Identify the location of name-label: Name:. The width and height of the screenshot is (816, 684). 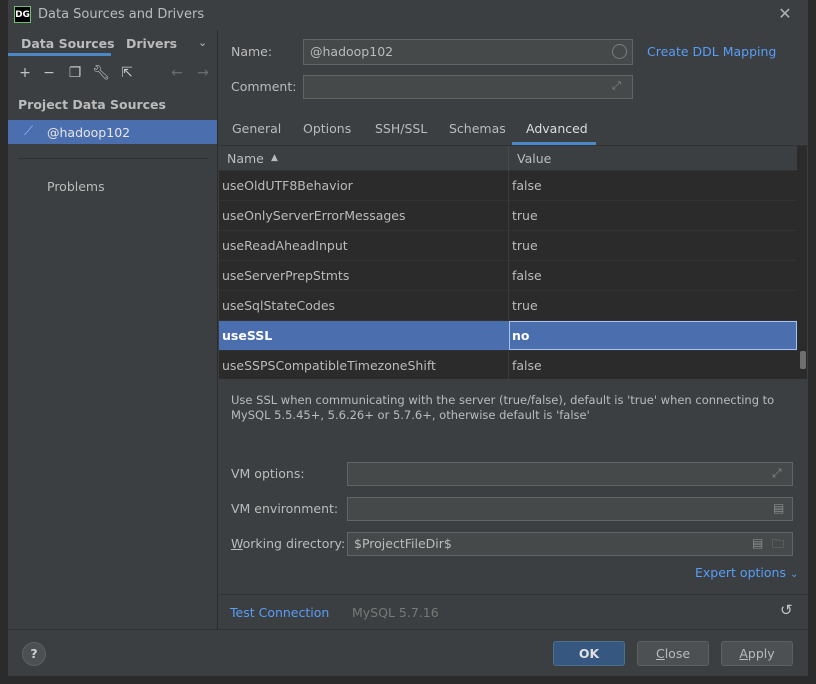
(252, 51).